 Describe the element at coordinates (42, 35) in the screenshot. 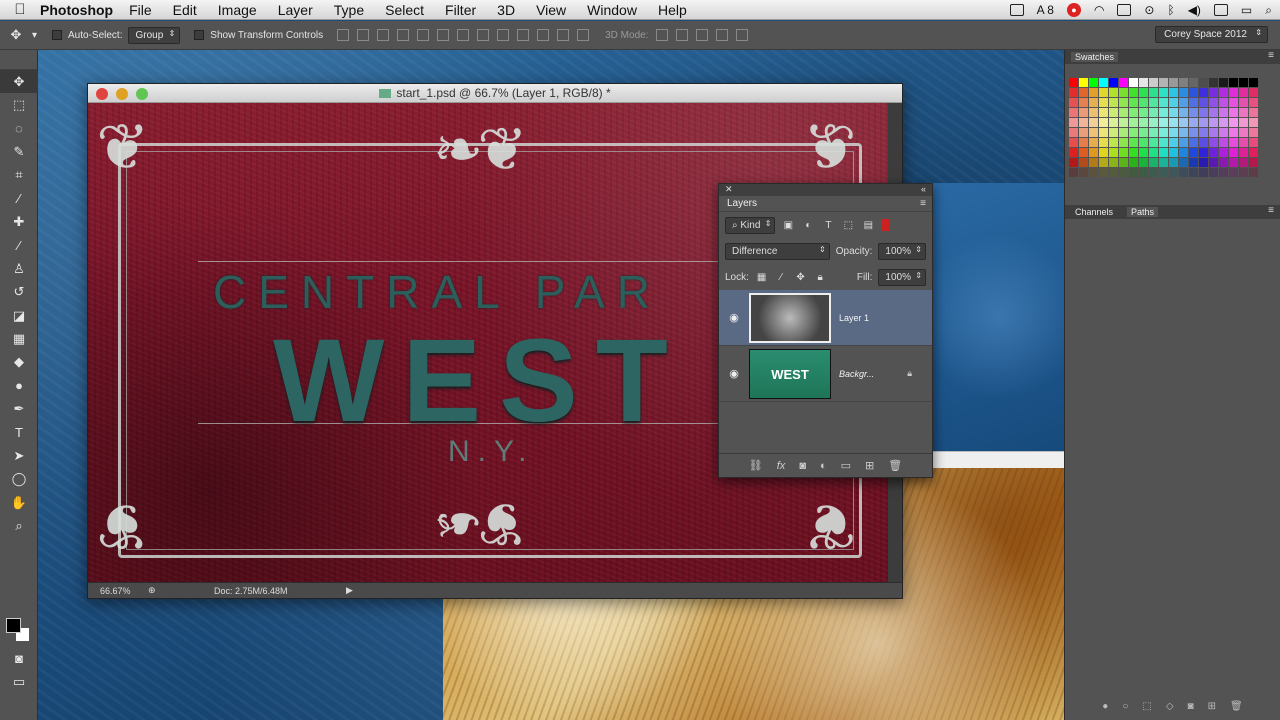

I see `tool-preset-picker: ▾` at that location.